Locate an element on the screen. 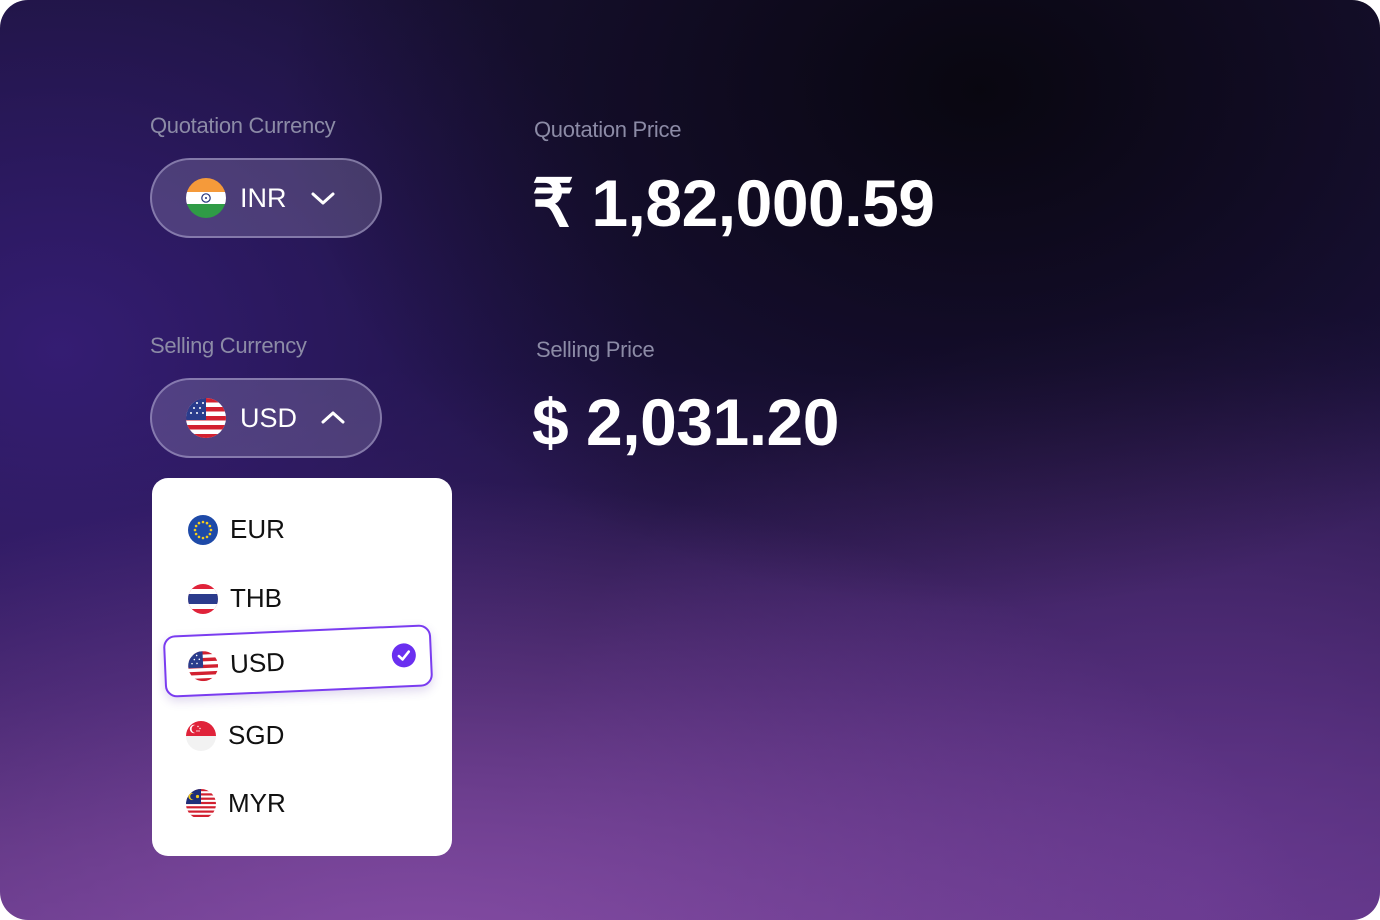  check-icon is located at coordinates (404, 655).